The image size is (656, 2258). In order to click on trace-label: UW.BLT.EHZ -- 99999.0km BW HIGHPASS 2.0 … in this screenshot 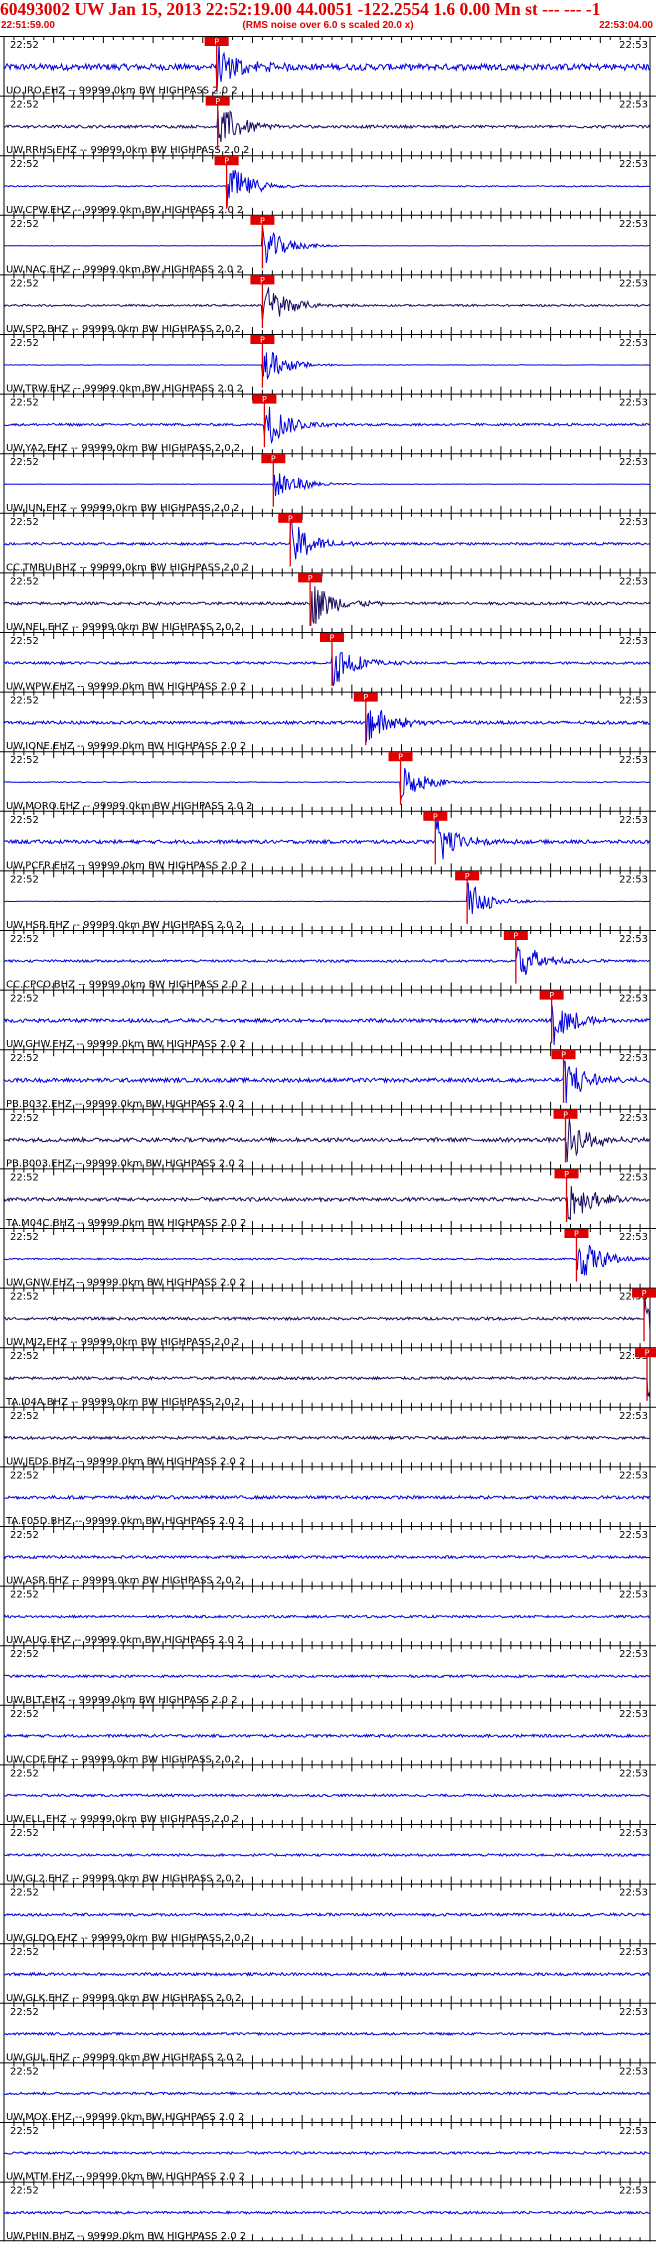, I will do `click(122, 1700)`.